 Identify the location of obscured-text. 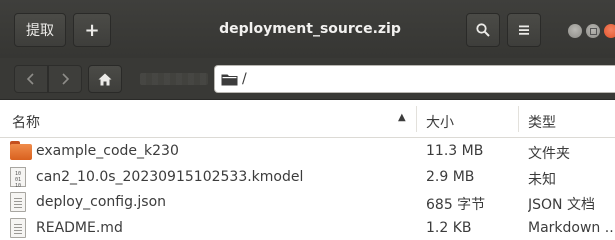
(174, 79).